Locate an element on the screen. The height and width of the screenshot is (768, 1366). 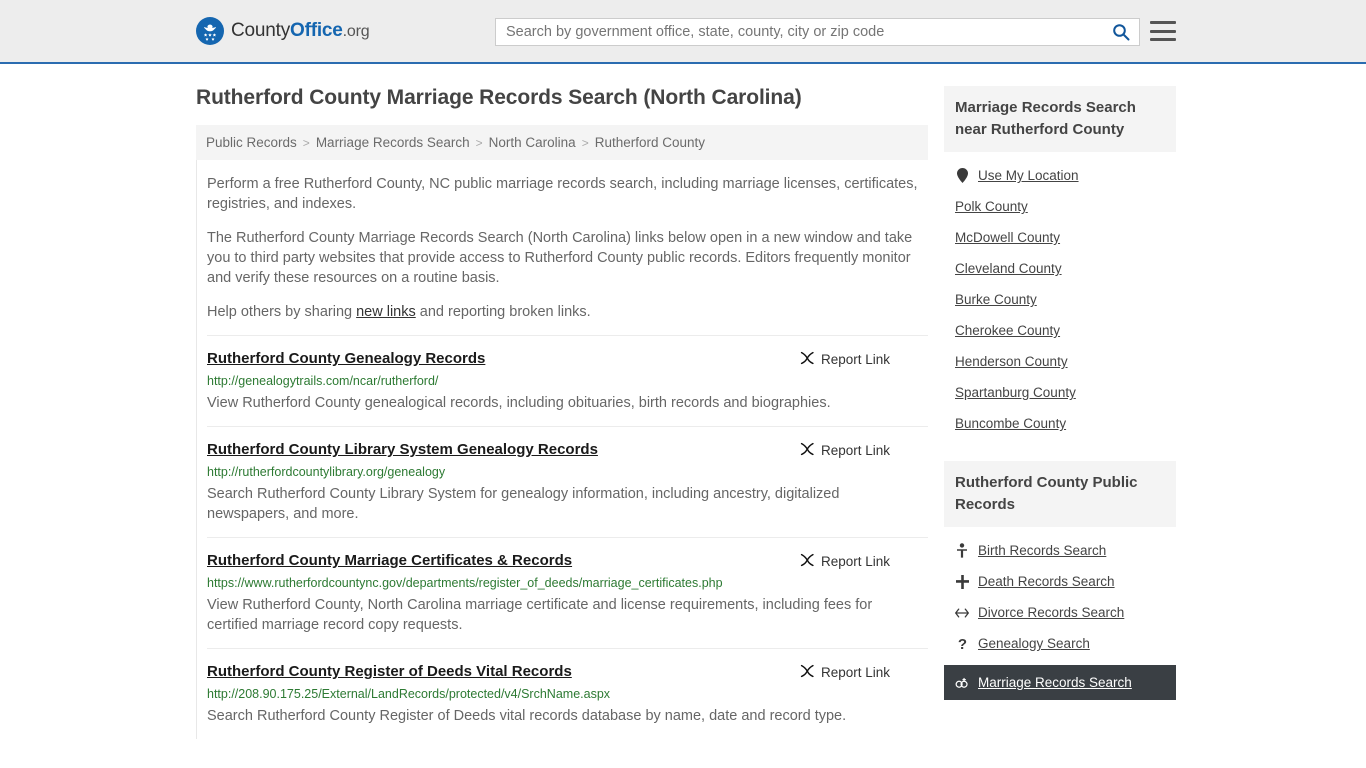
search-icon is located at coordinates (1121, 32).